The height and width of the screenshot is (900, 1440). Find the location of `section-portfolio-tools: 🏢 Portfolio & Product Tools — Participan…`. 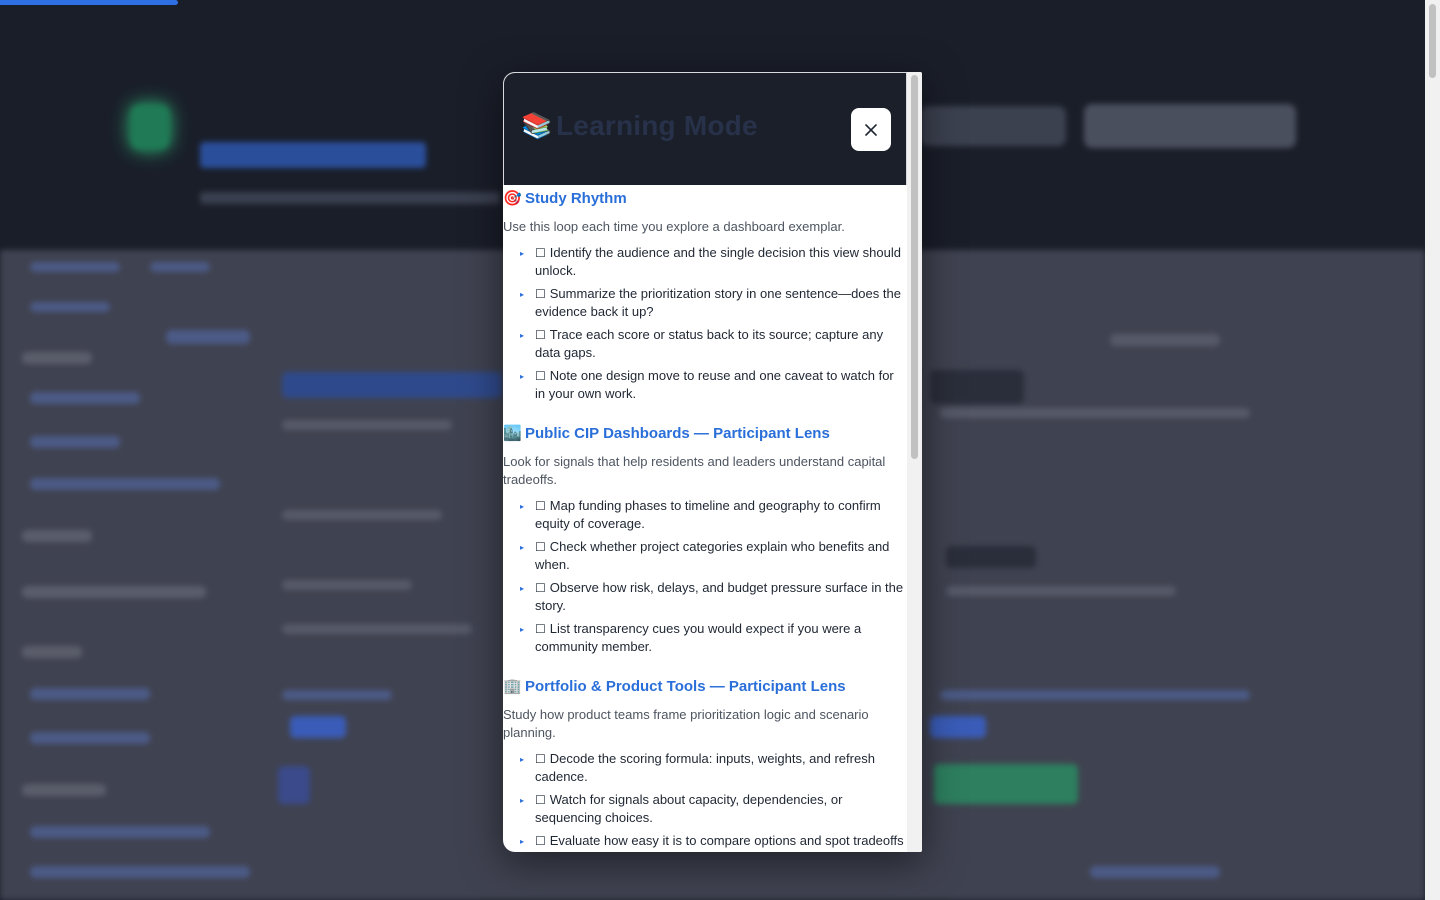

section-portfolio-tools: 🏢 Portfolio & Product Tools — Participan… is located at coordinates (705, 764).